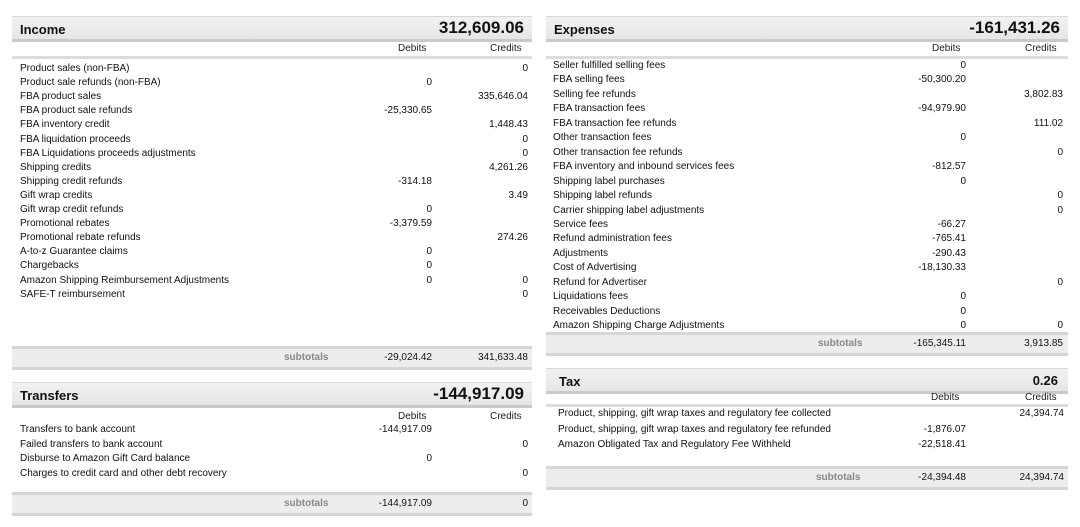  I want to click on tax-subtotal-debit: -24,394.48, so click(942, 477).